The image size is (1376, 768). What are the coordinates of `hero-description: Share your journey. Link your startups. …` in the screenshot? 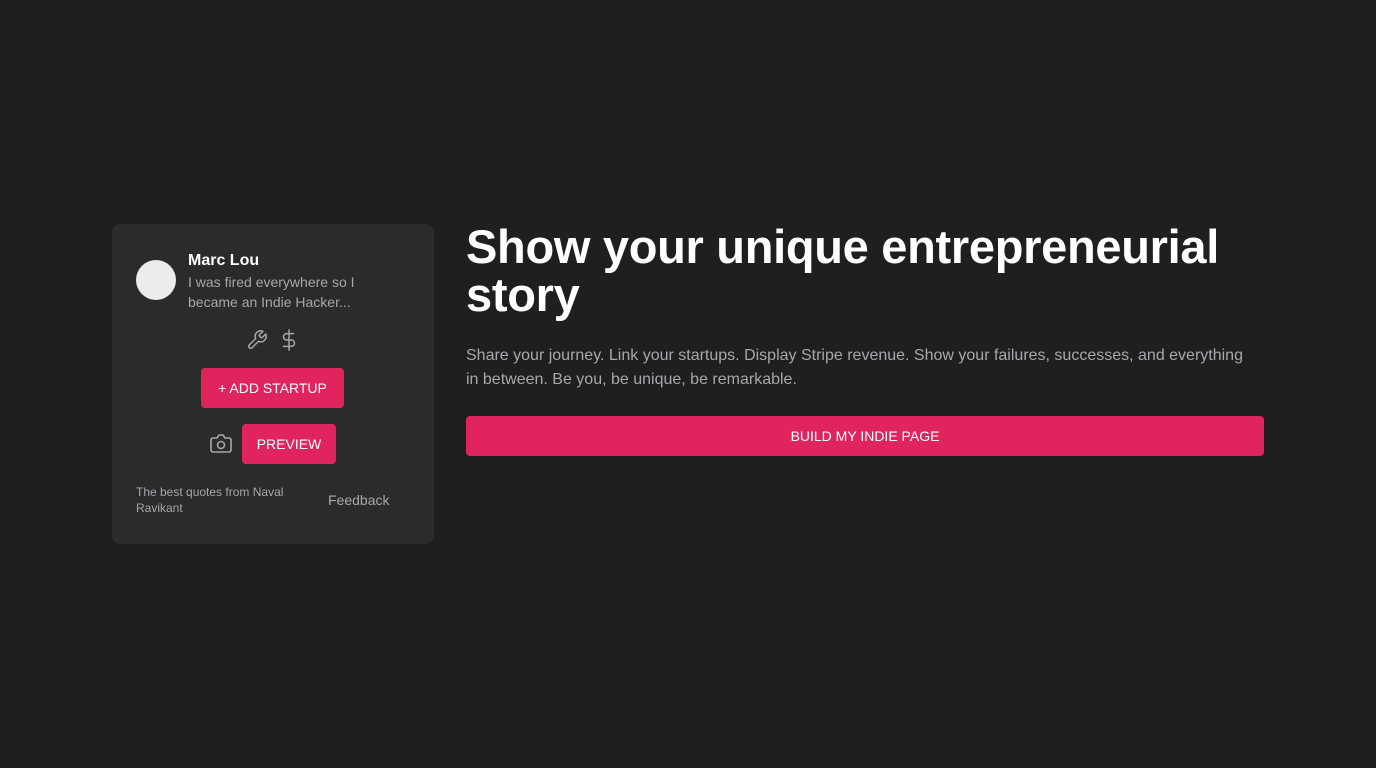 It's located at (854, 367).